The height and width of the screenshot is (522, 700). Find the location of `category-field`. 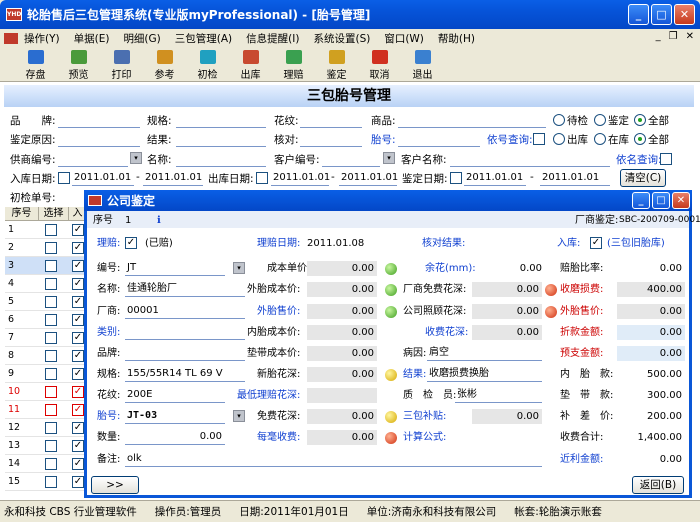

category-field is located at coordinates (185, 332).